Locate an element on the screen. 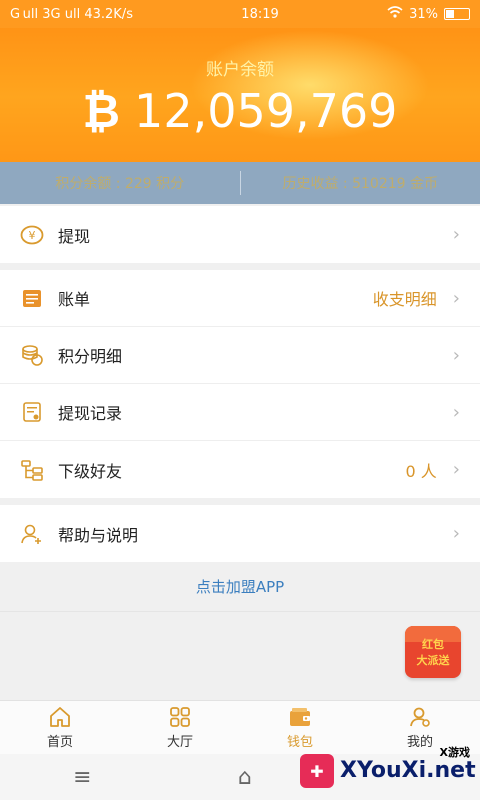 This screenshot has width=480, height=800. tab-label-hall: 大厅 is located at coordinates (179, 742).